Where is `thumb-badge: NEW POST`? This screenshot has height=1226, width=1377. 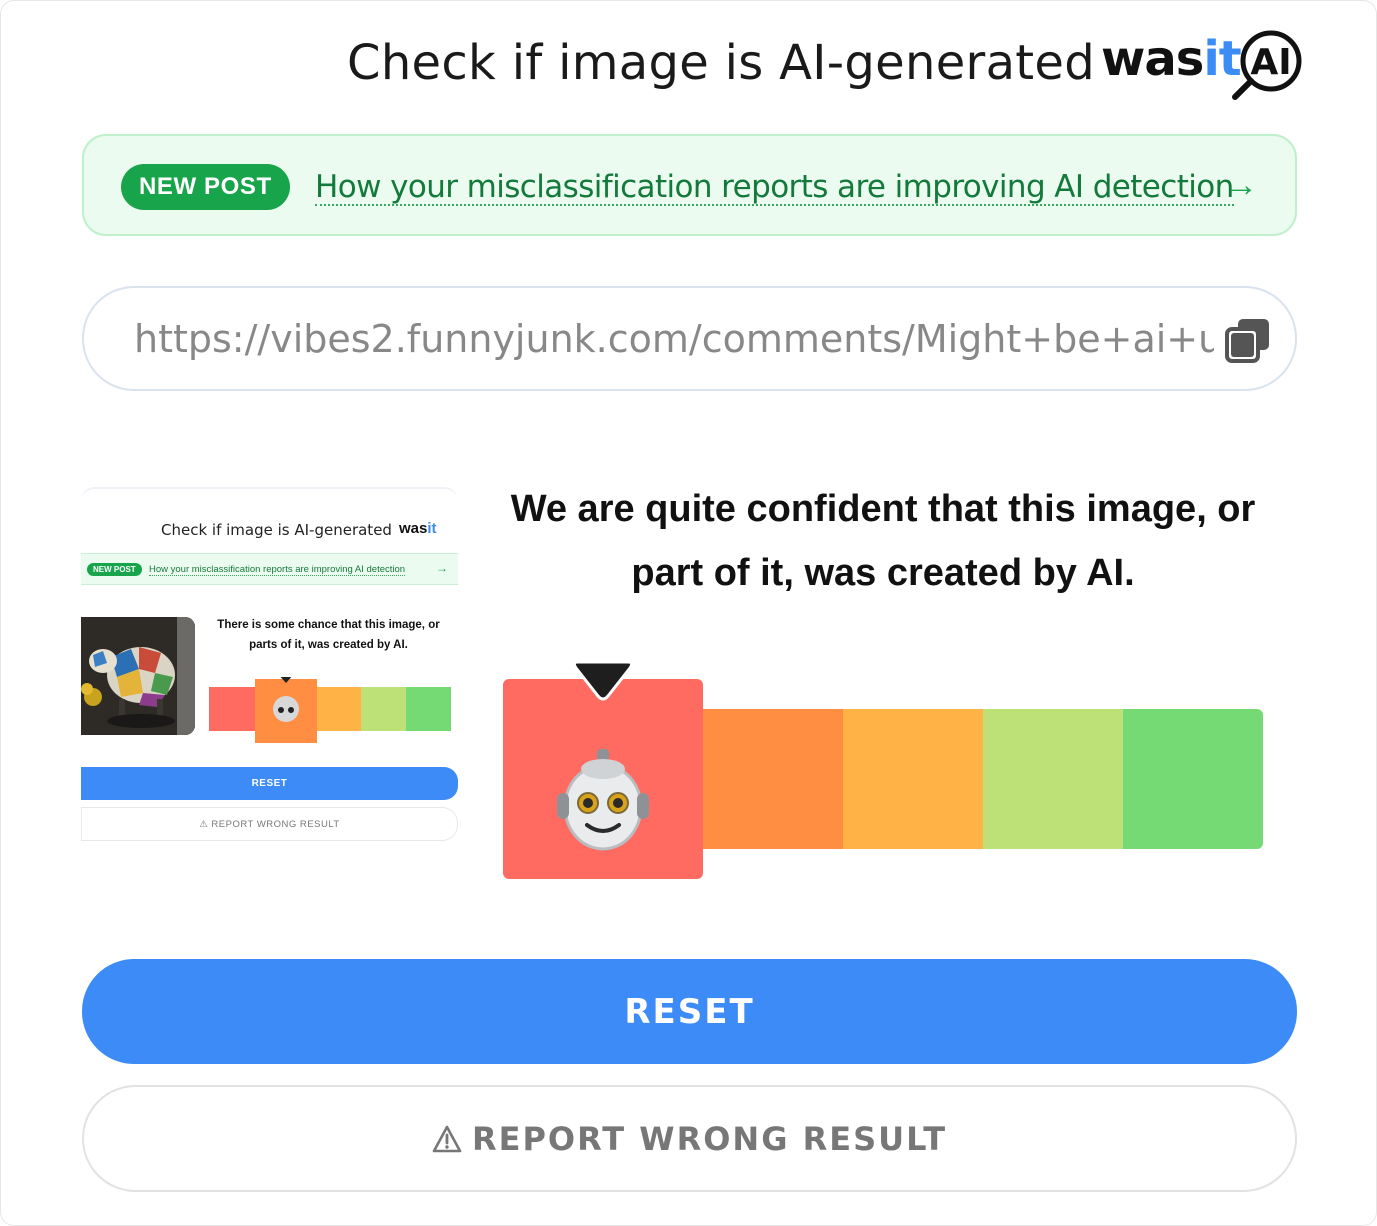
thumb-badge: NEW POST is located at coordinates (114, 569).